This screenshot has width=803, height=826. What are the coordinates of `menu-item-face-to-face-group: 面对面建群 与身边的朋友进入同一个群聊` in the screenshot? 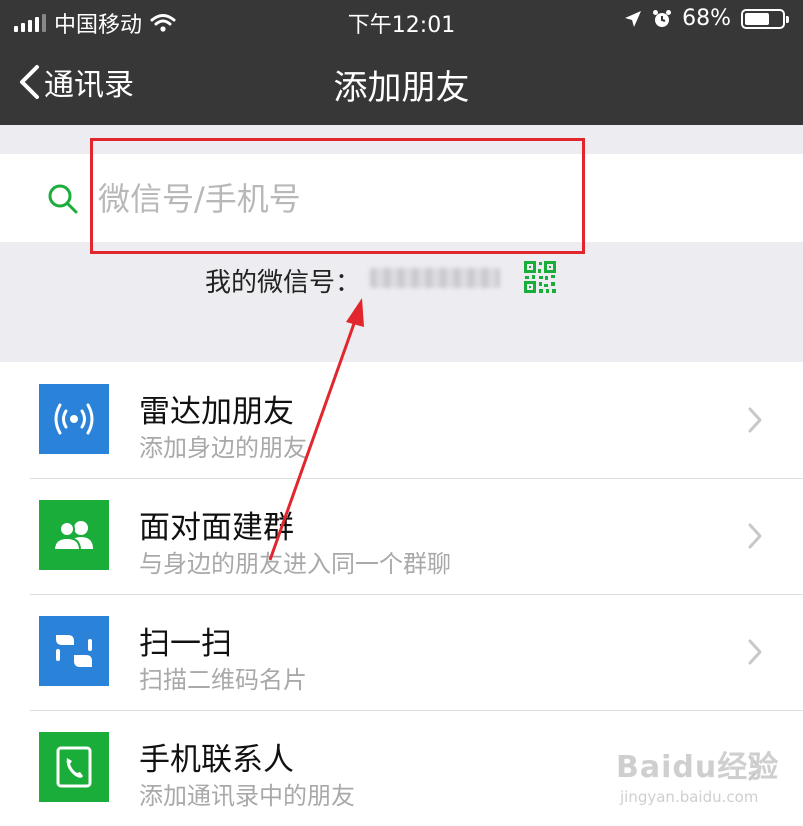 It's located at (401, 536).